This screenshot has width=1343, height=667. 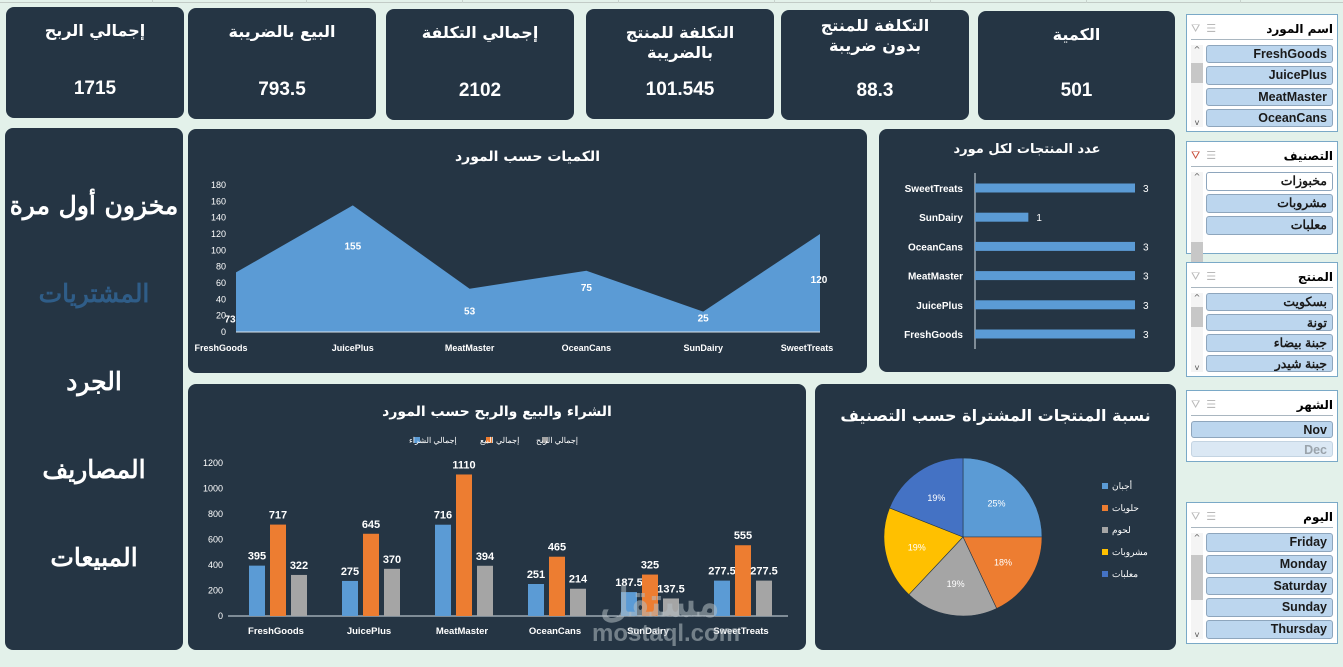 I want to click on area-series, so click(x=528, y=268).